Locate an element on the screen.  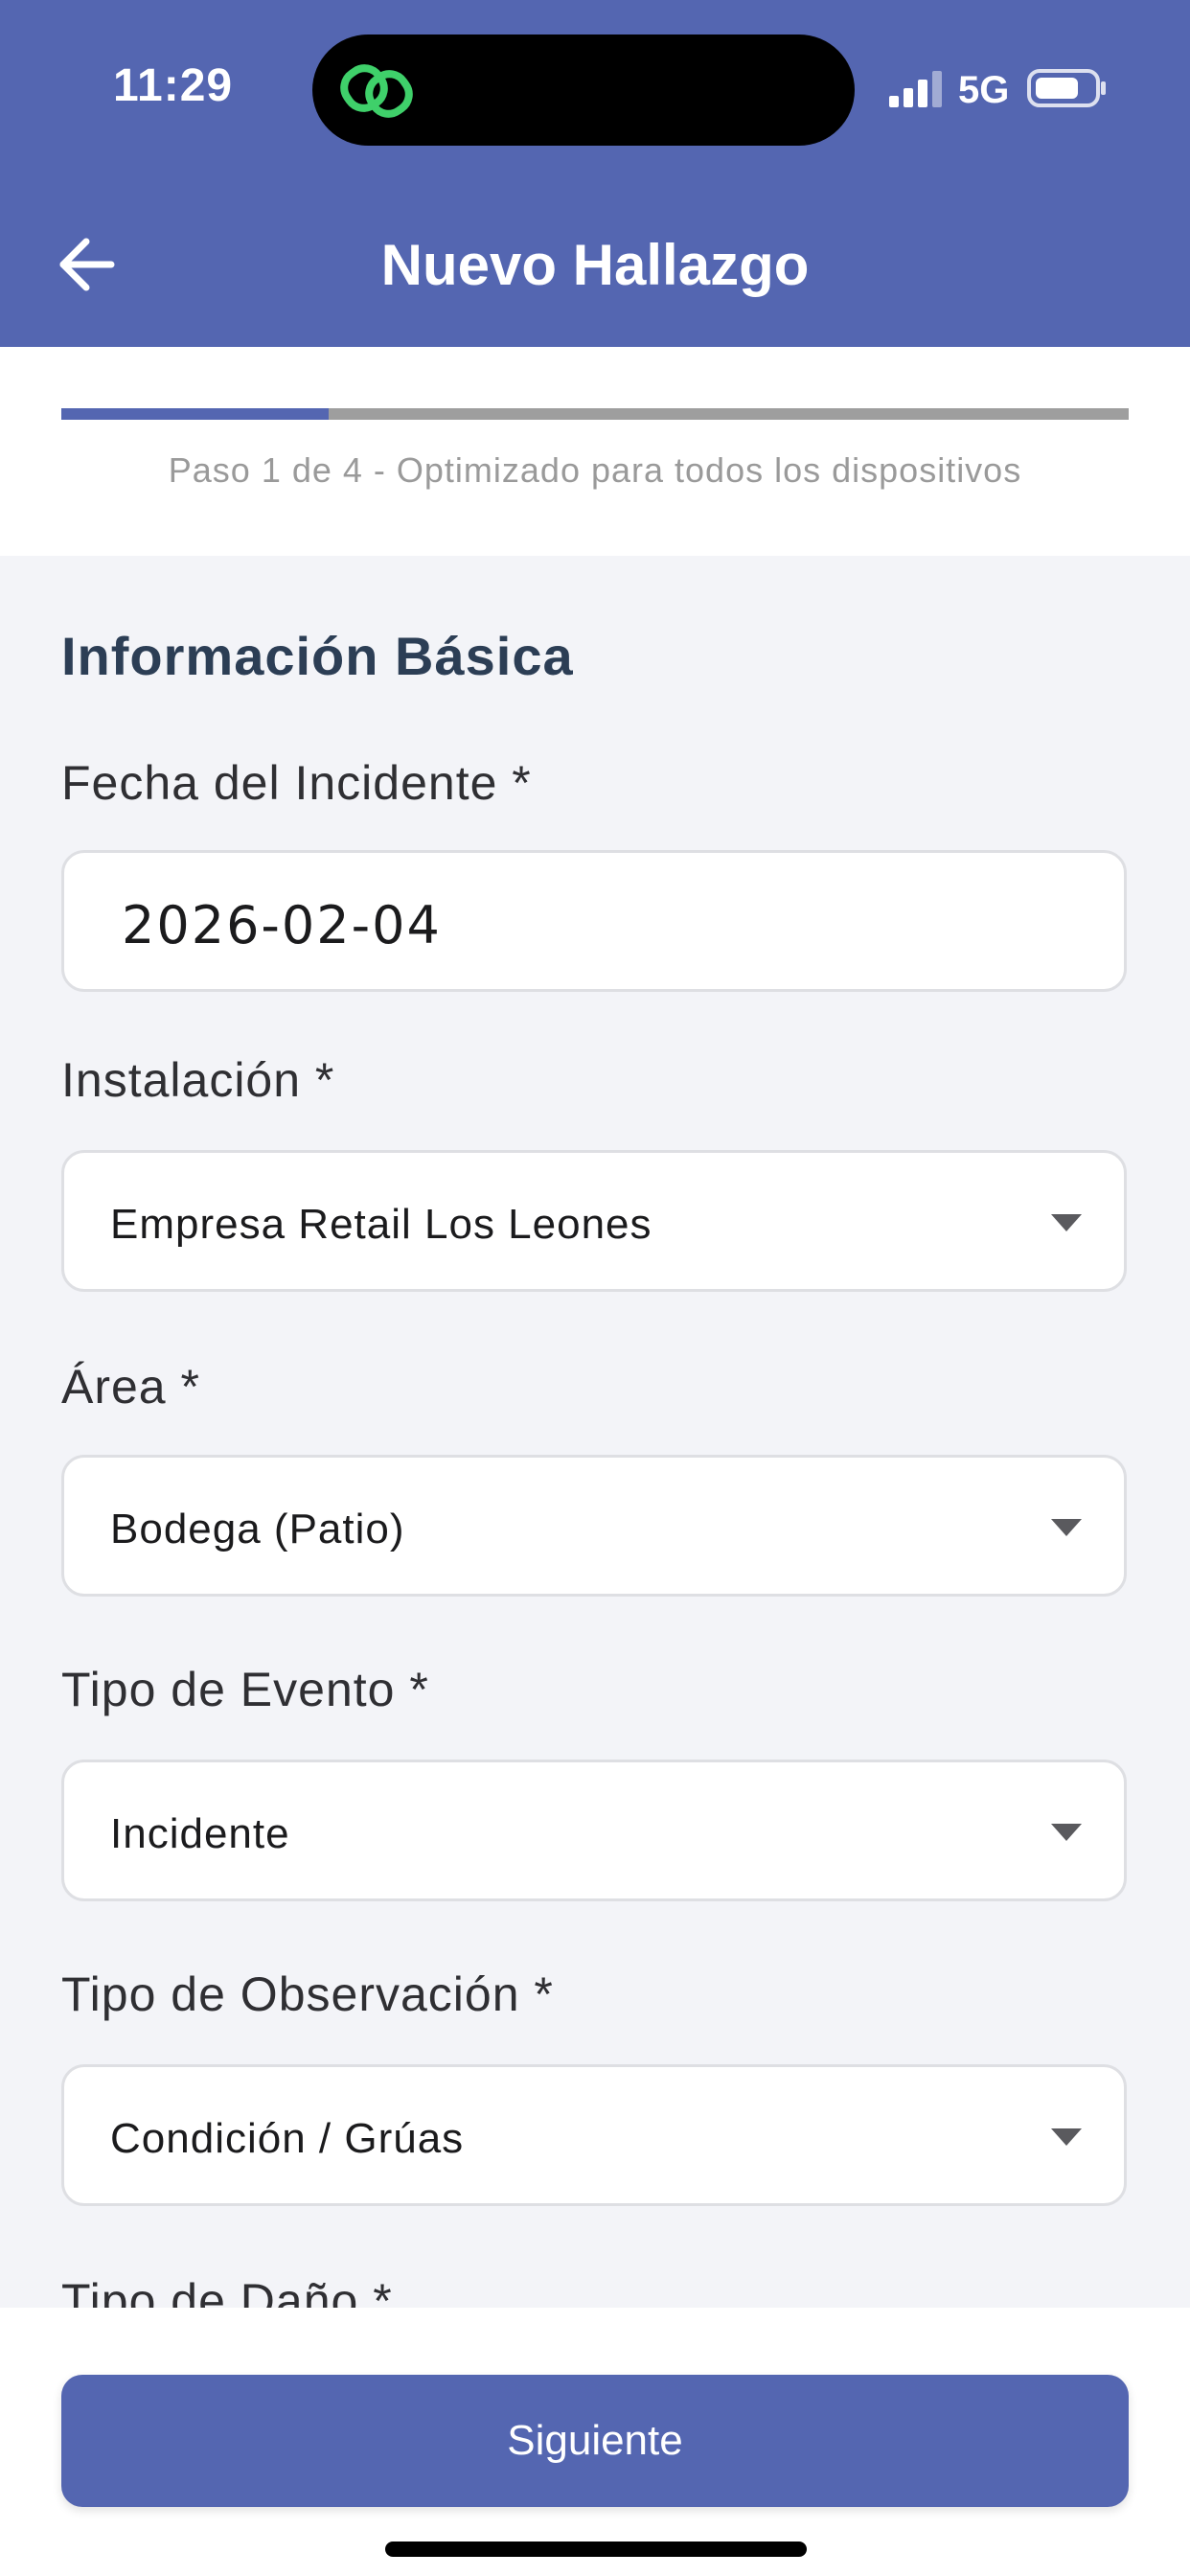
next-button: Siguiente is located at coordinates (595, 2441).